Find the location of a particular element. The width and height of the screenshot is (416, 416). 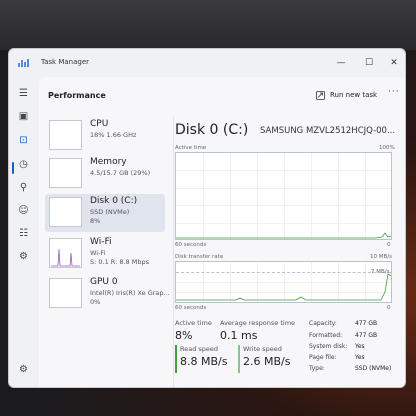

perf-item-cpu: CPU 18% 1.66 GHz is located at coordinates (105, 136).